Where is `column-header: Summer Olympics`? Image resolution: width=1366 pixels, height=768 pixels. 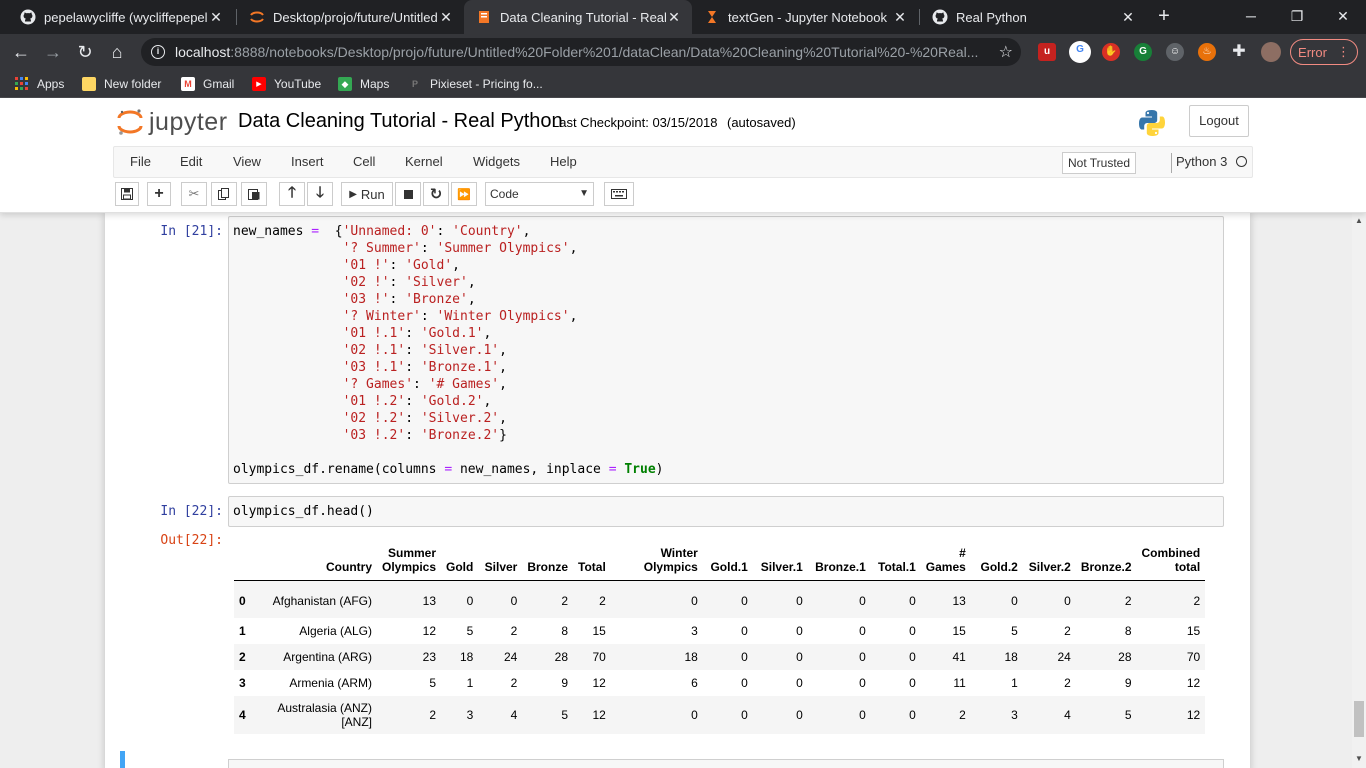 column-header: Summer Olympics is located at coordinates (409, 560).